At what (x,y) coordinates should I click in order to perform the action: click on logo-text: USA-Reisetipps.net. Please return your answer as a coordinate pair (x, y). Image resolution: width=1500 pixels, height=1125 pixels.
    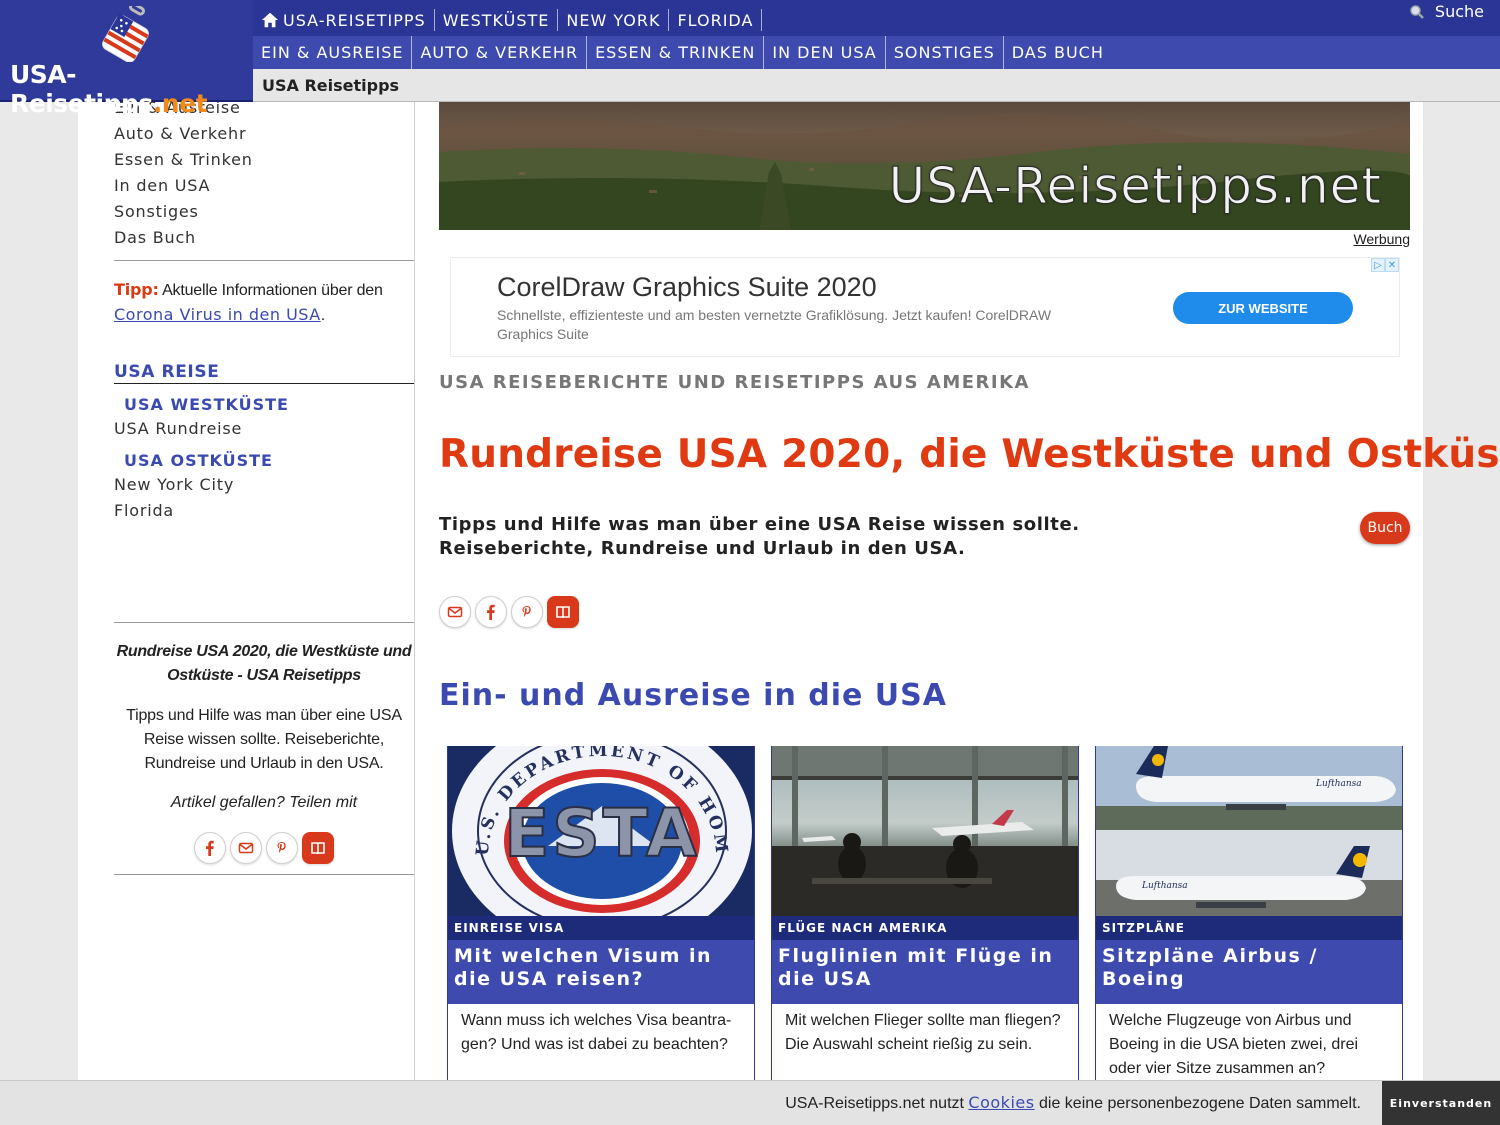
    Looking at the image, I should click on (109, 89).